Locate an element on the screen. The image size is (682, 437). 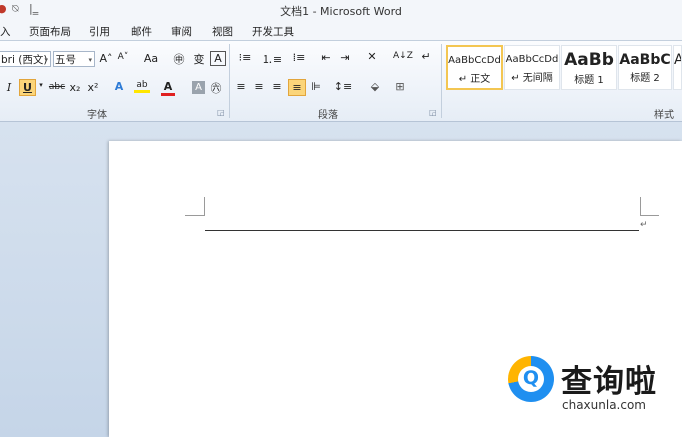
shrink-font-button: A˅ is located at coordinates (123, 57).